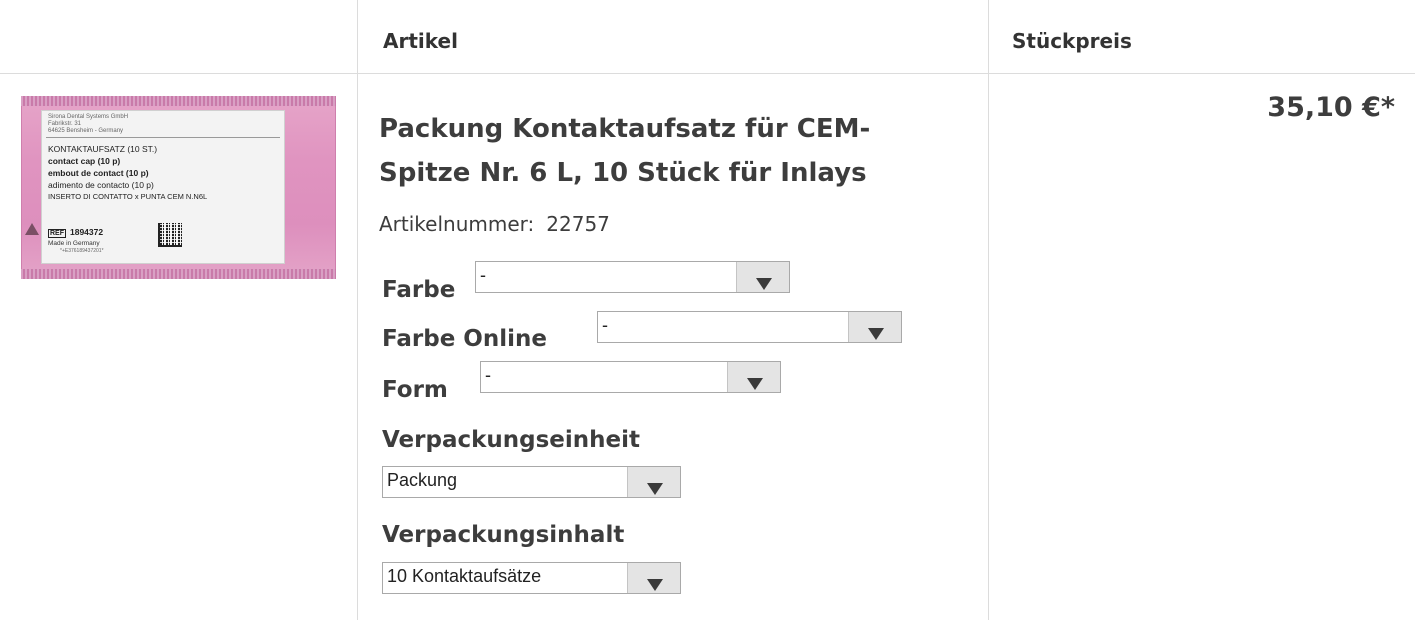  Describe the element at coordinates (86, 131) in the screenshot. I see `label-city: 64625 Bensheim - Germany` at that location.